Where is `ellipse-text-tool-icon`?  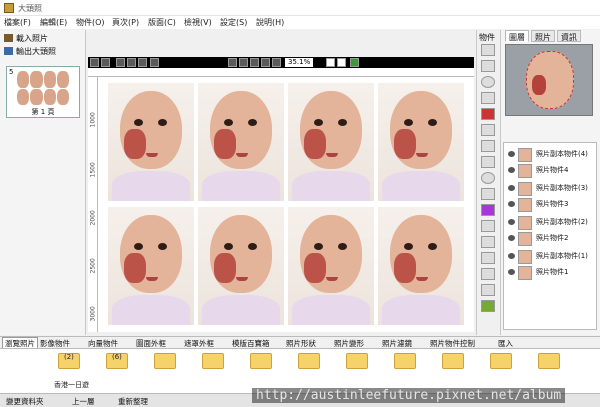 ellipse-text-tool-icon is located at coordinates (488, 82).